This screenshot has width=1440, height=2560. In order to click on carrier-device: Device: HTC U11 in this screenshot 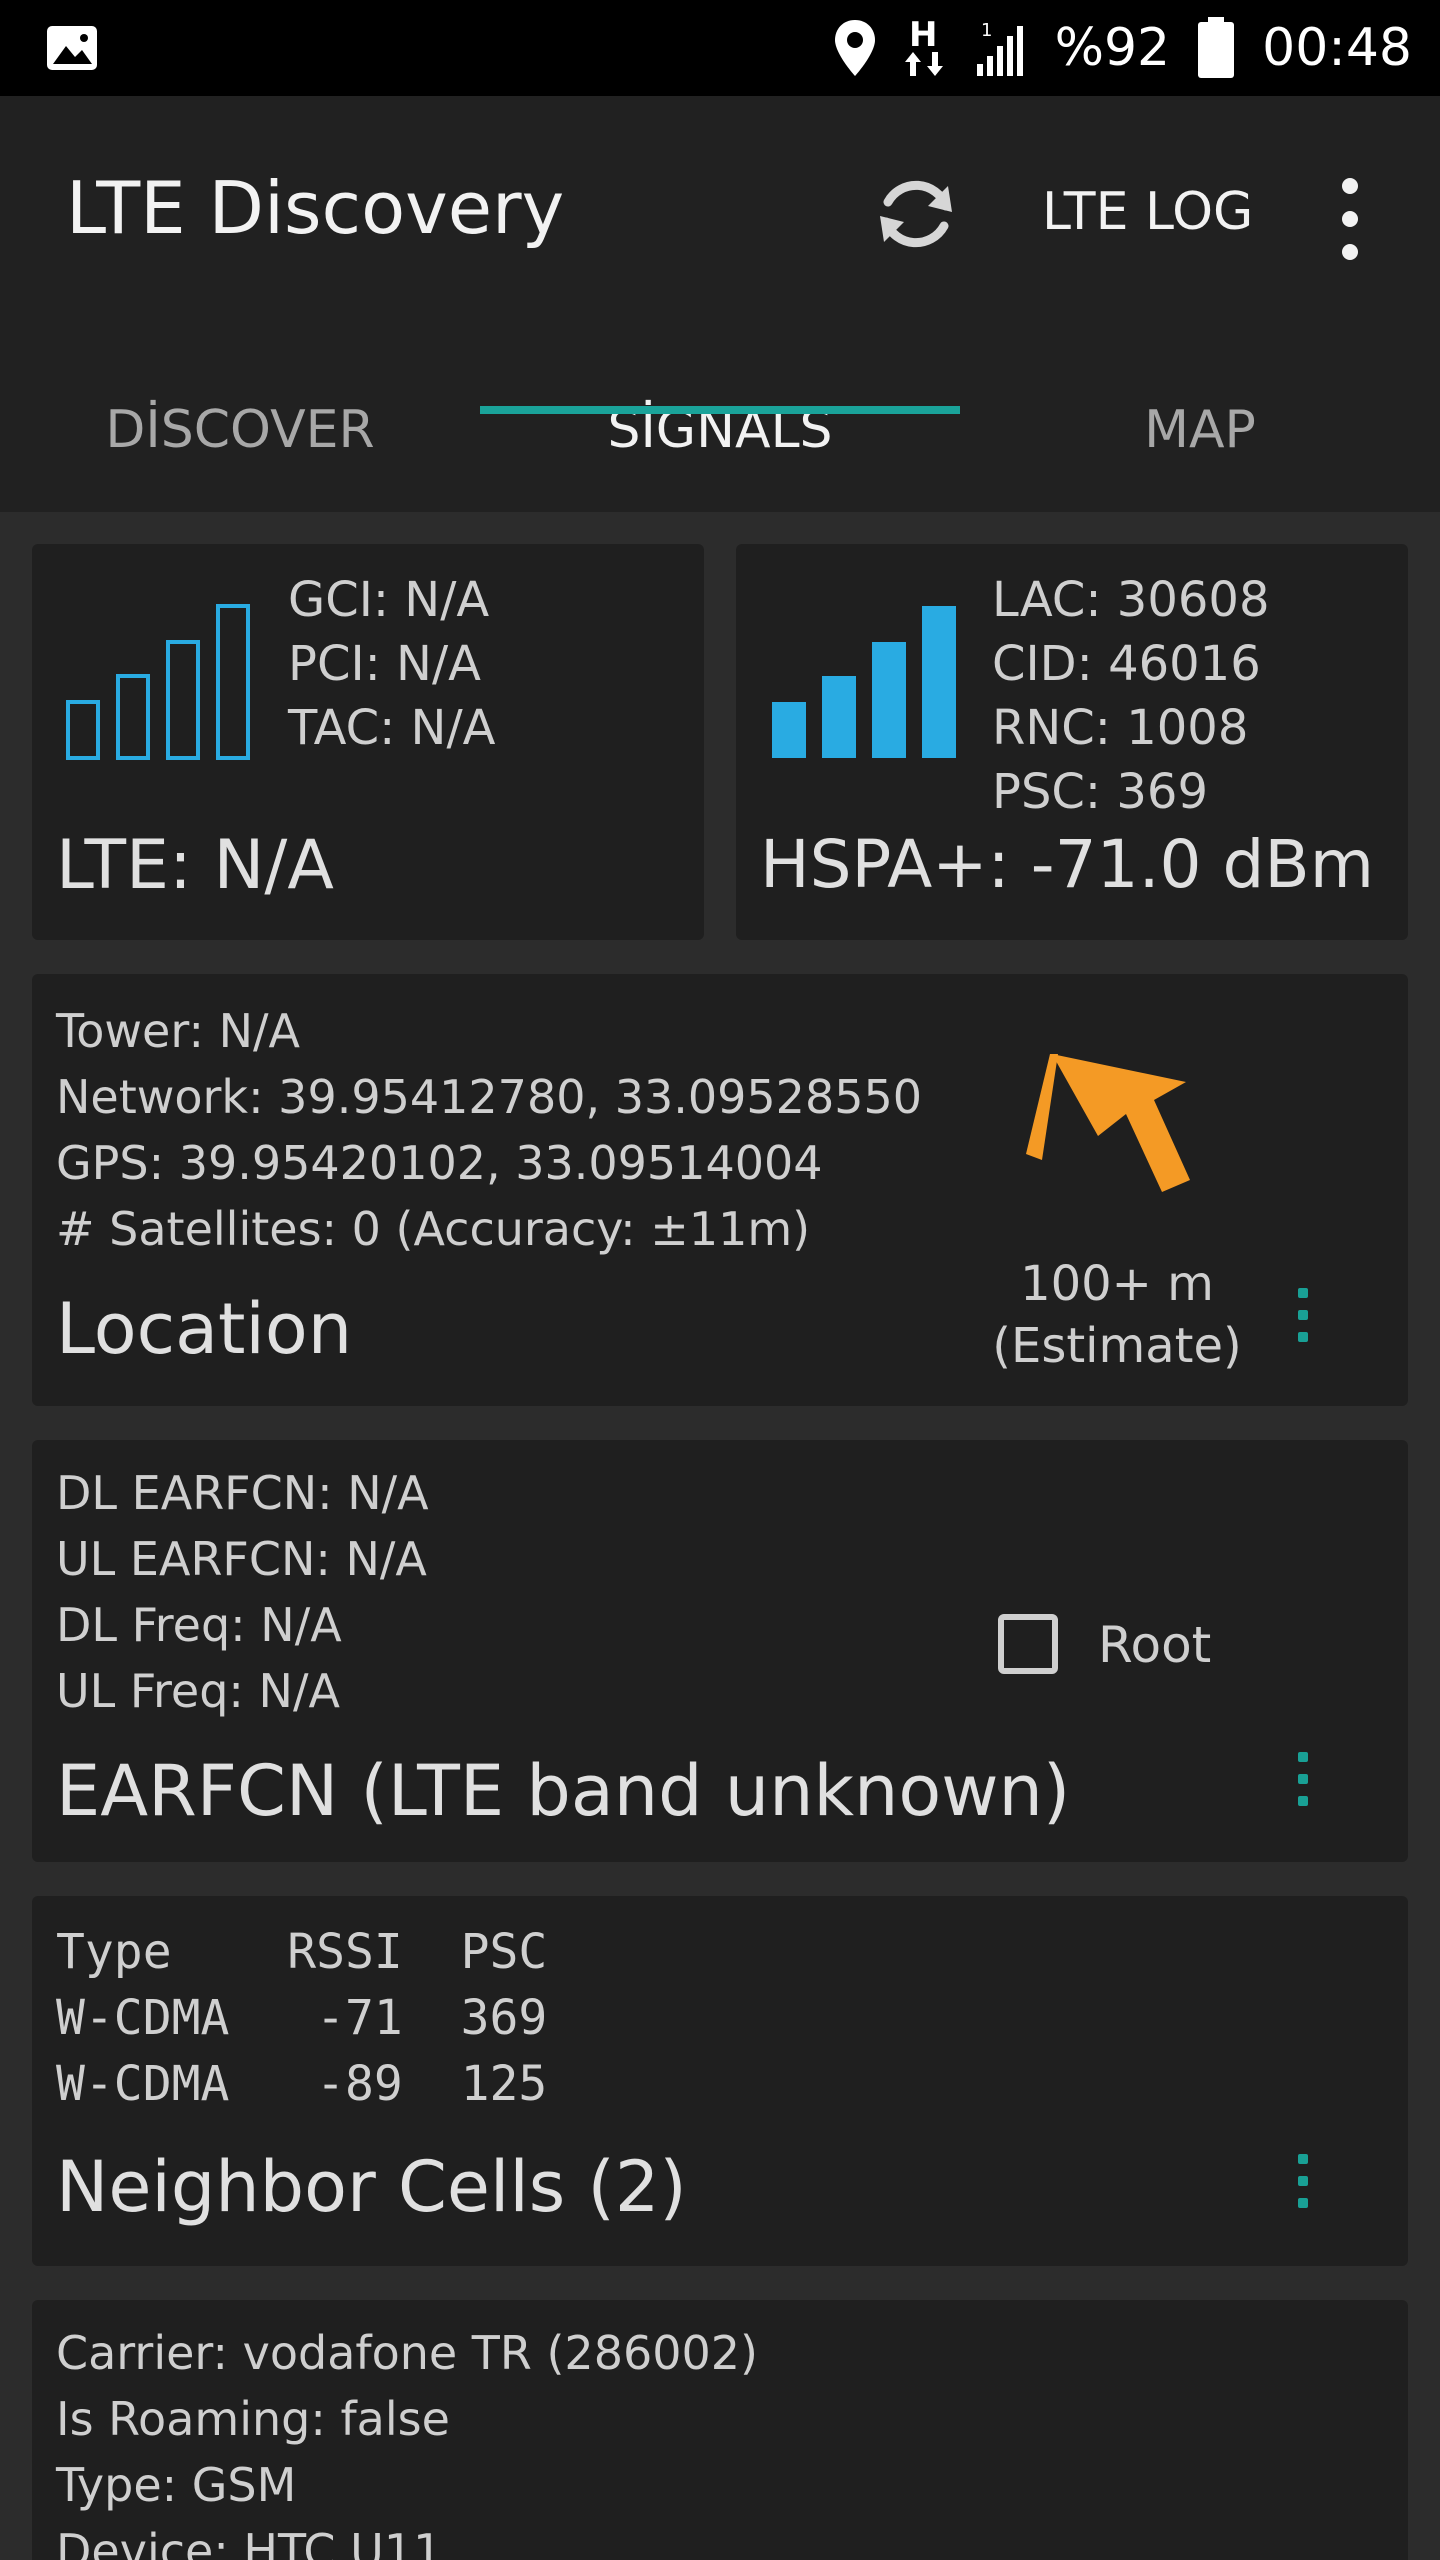, I will do `click(249, 2542)`.